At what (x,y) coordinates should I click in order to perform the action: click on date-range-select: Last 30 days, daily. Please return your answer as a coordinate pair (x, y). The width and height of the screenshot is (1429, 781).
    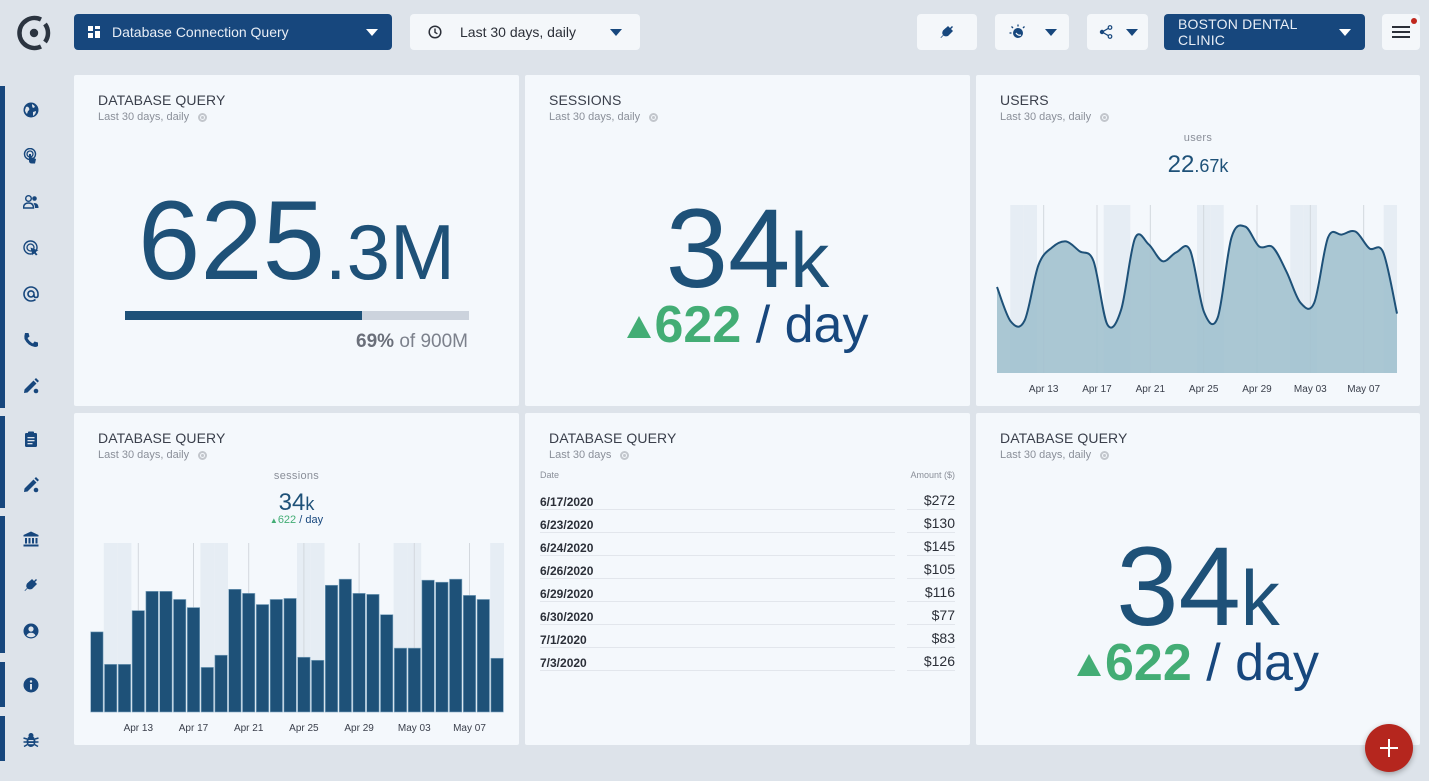
    Looking at the image, I should click on (525, 32).